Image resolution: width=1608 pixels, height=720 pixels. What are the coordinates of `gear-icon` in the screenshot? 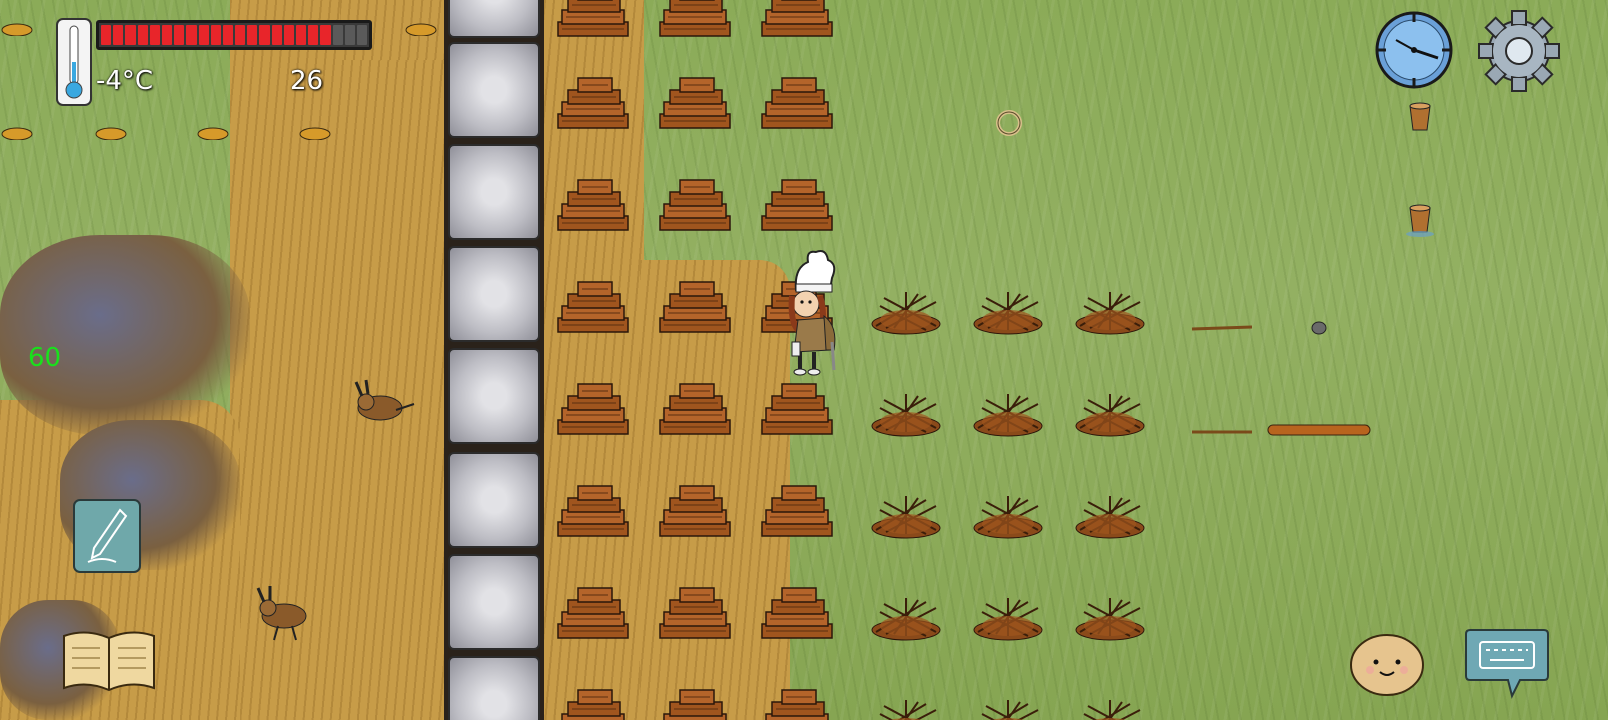 It's located at (1519, 51).